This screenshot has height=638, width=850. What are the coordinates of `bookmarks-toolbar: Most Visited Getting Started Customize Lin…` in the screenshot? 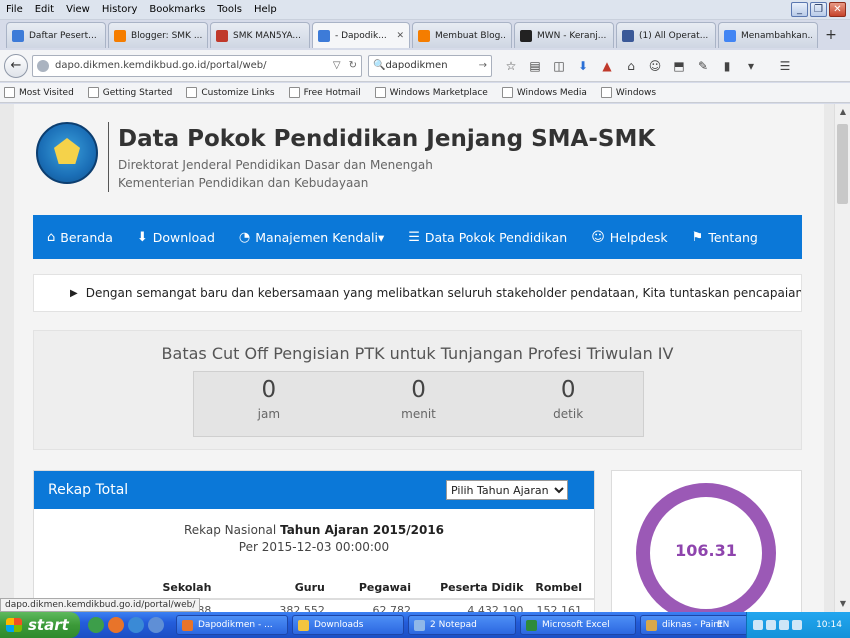 It's located at (425, 93).